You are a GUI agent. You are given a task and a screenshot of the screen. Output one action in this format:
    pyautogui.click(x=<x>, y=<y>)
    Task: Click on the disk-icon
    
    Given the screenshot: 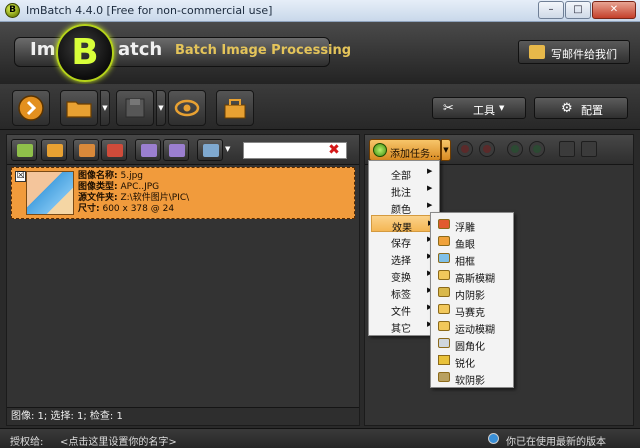 What is the action you would take?
    pyautogui.click(x=135, y=108)
    